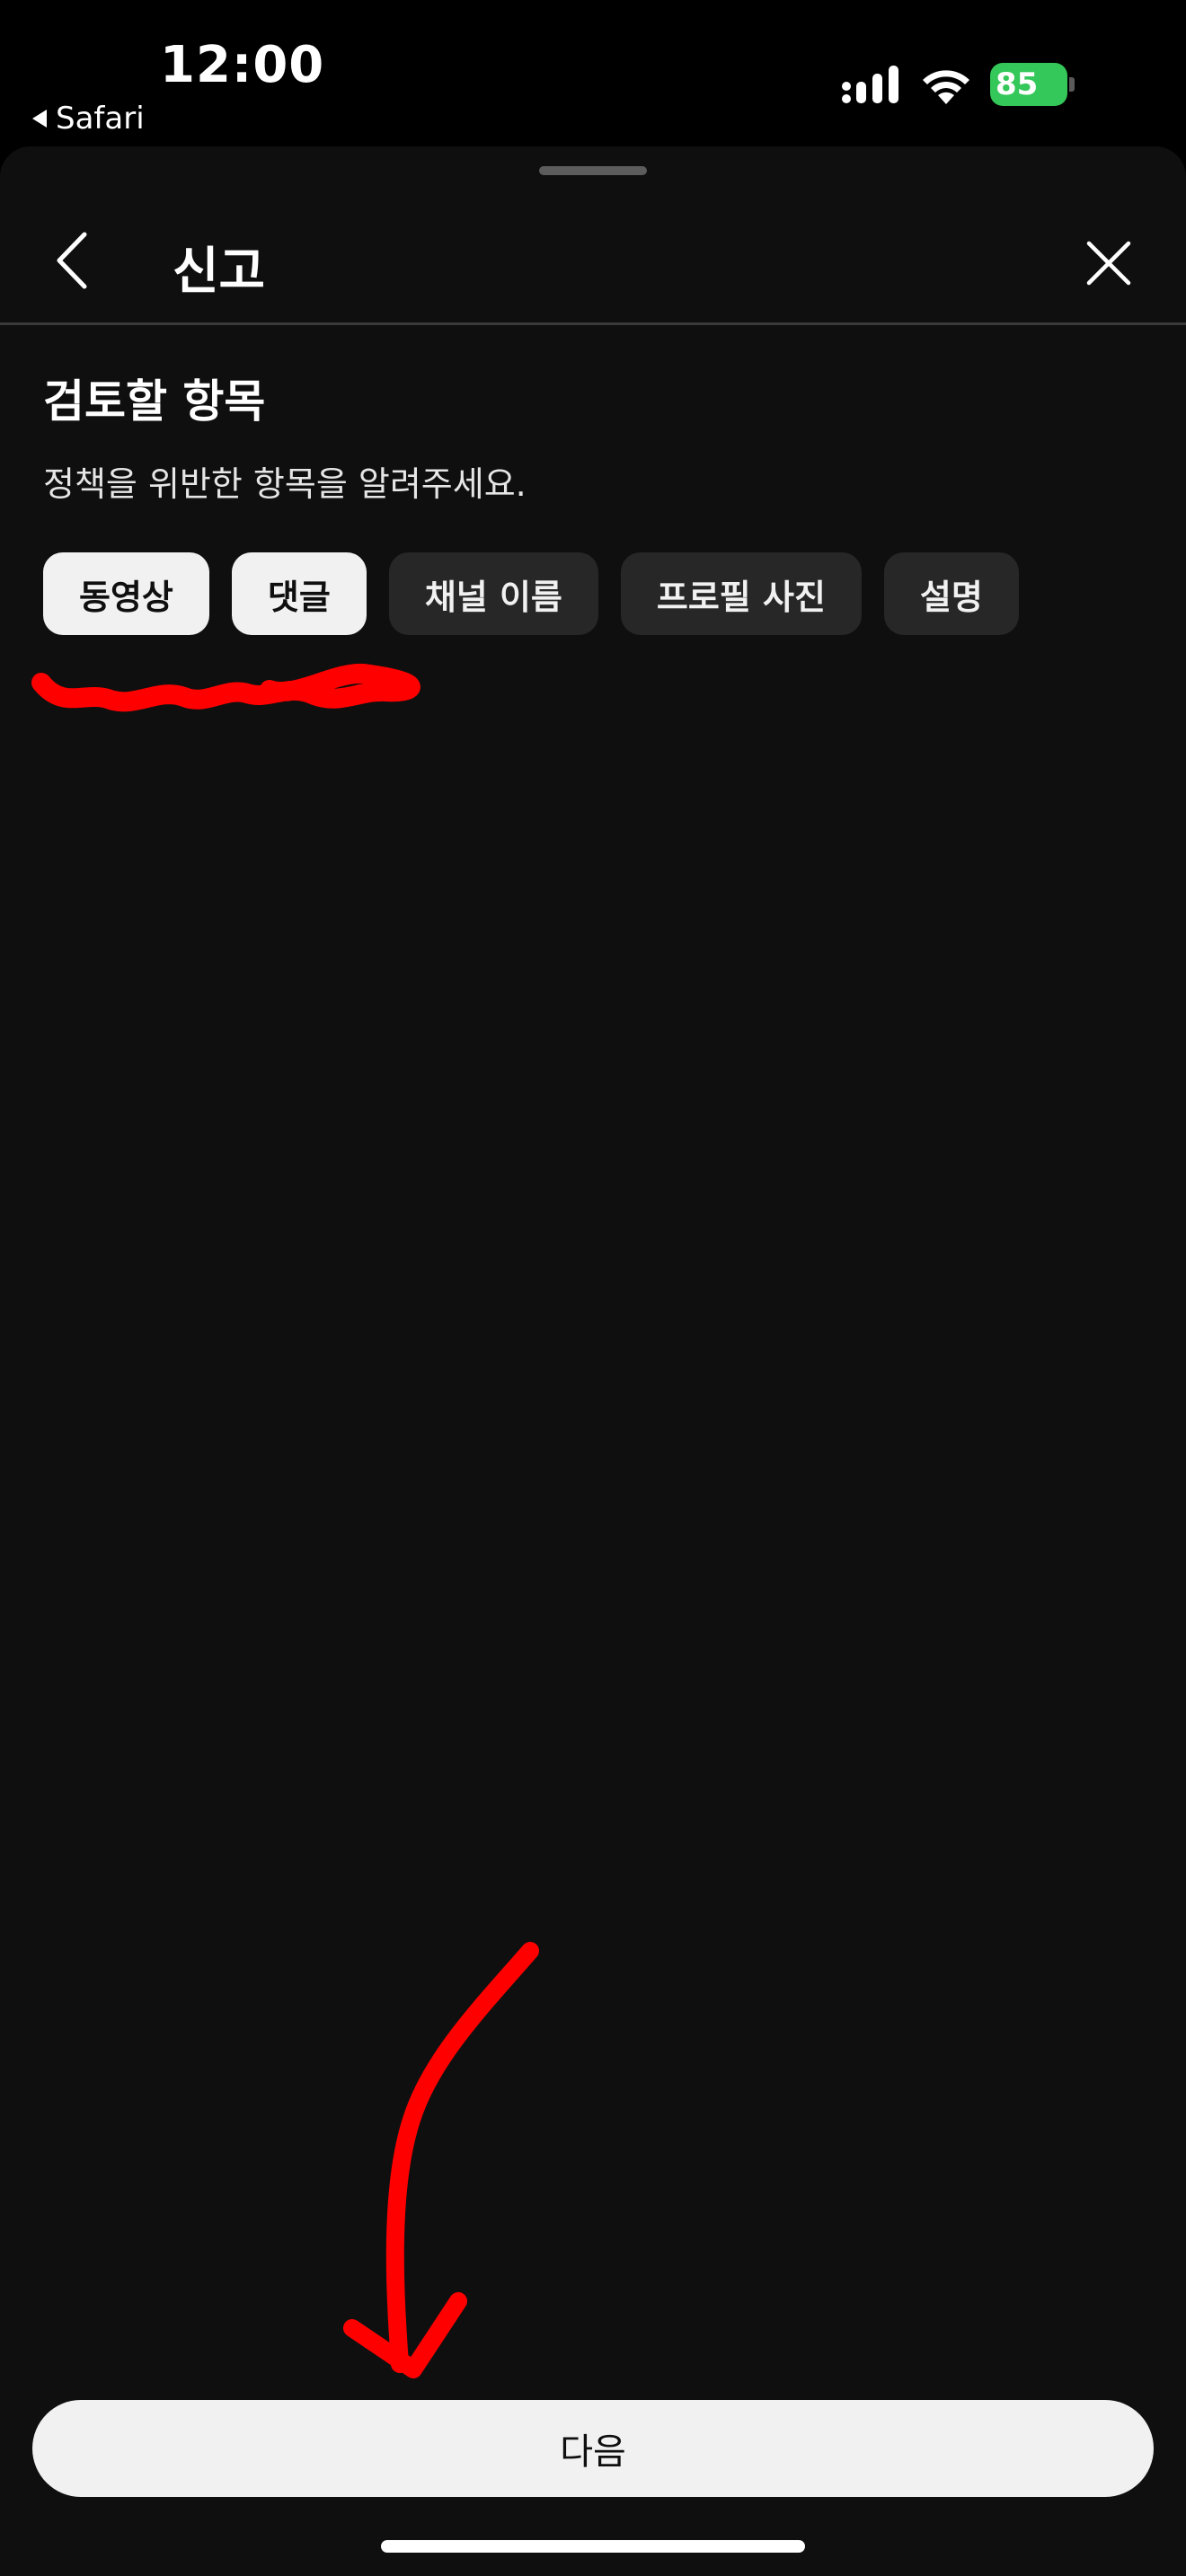 The image size is (1186, 2576). I want to click on item-chip-group: 동영상 댓글 채널 이름 프로필 사진 설명, so click(531, 593).